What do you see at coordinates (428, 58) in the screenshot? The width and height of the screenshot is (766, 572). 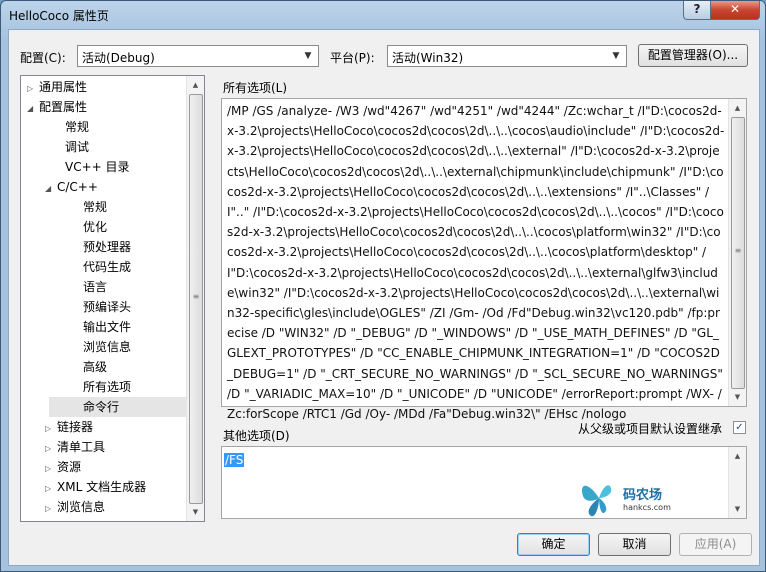 I see `platform-select-value: 活动(Win32)` at bounding box center [428, 58].